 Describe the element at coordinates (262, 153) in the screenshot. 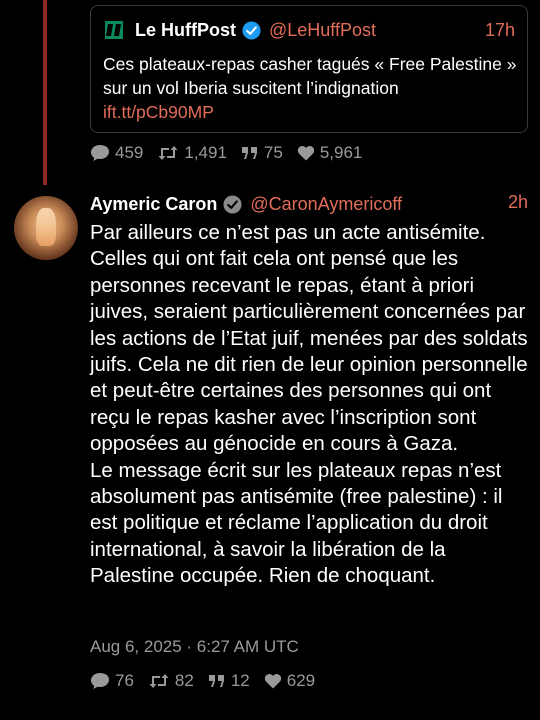

I see `quote-stat: 75` at that location.